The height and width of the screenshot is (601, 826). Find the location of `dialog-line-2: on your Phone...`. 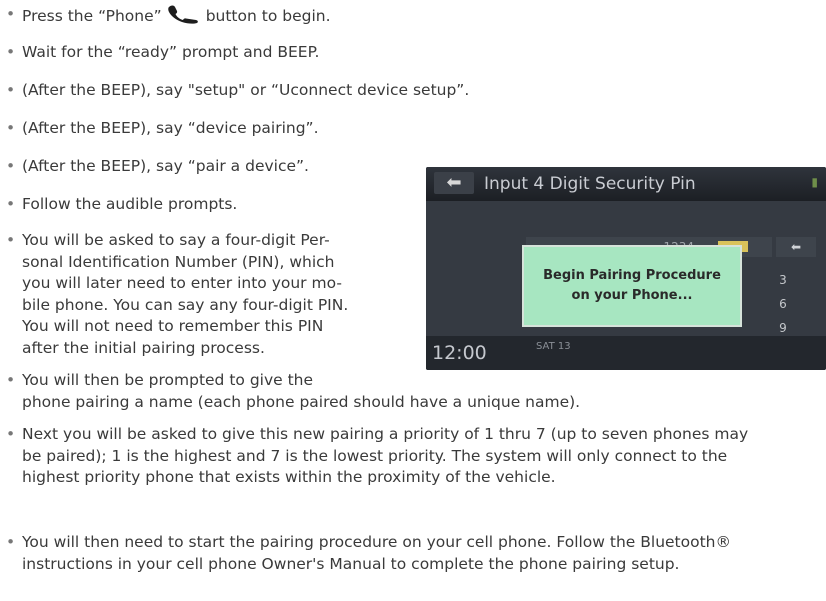

dialog-line-2: on your Phone... is located at coordinates (632, 295).